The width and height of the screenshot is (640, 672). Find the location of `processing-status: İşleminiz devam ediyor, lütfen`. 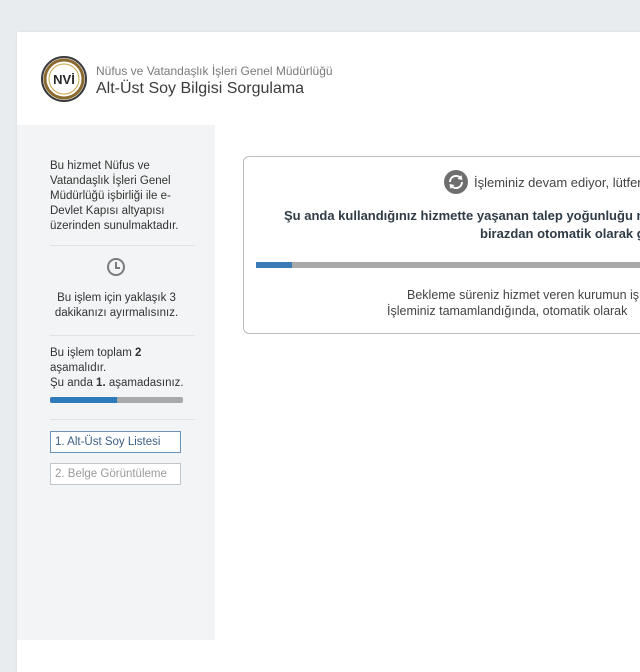

processing-status: İşleminiz devam ediyor, lütfen is located at coordinates (557, 182).